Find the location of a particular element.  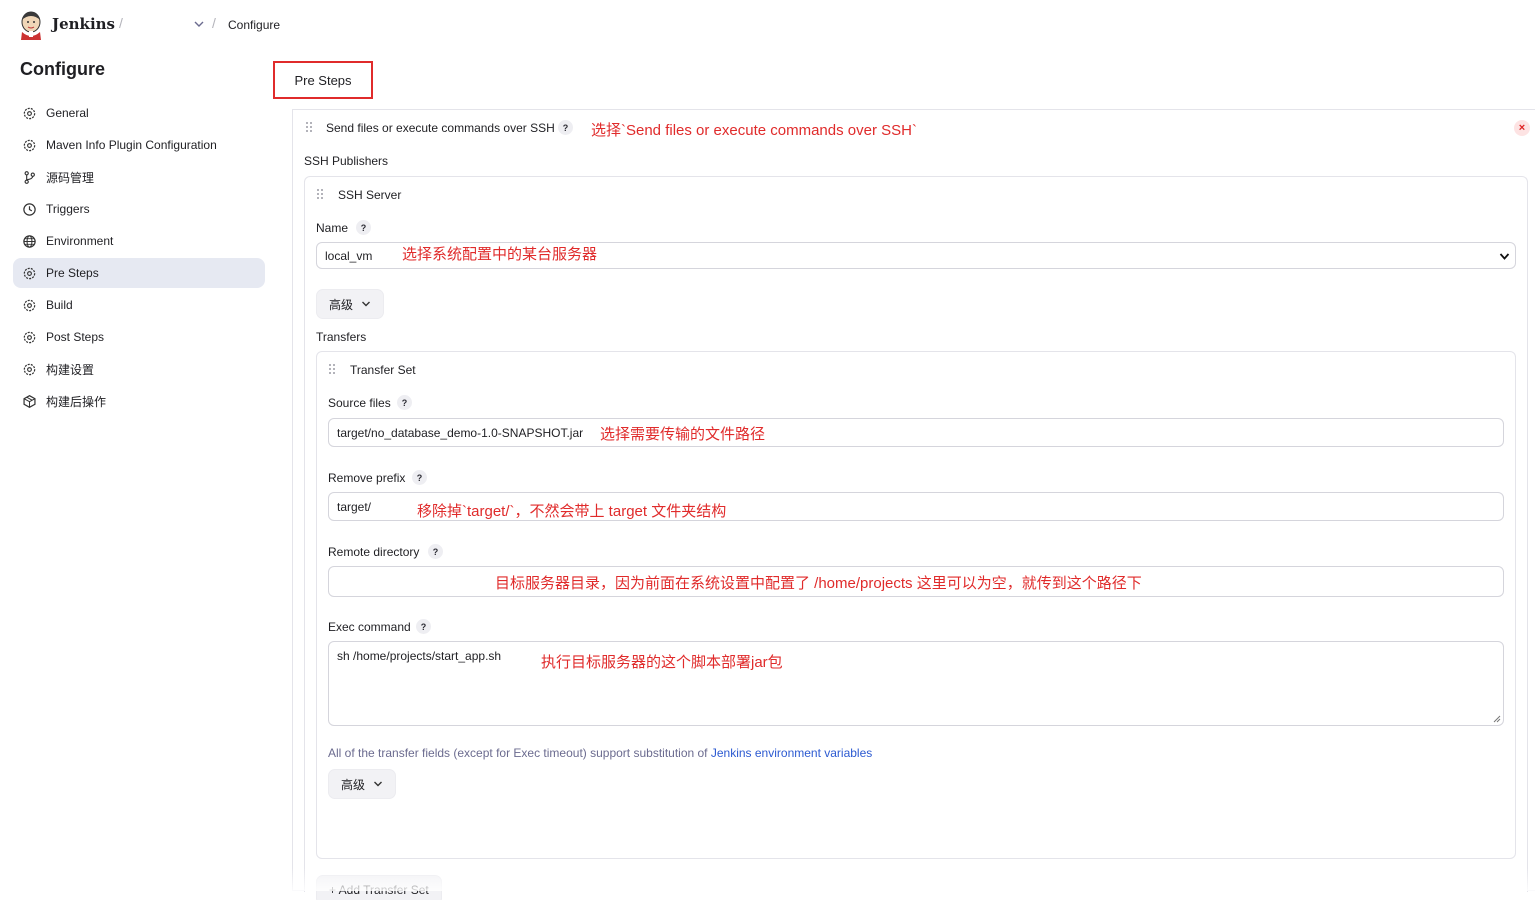

clock-icon is located at coordinates (29, 209).